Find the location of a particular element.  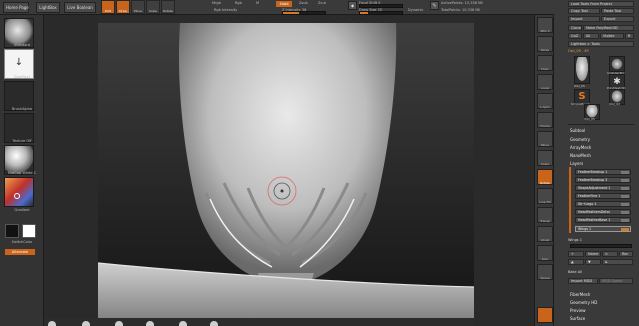

mdd-speed-slider: MDD Speed is located at coordinates (616, 281).